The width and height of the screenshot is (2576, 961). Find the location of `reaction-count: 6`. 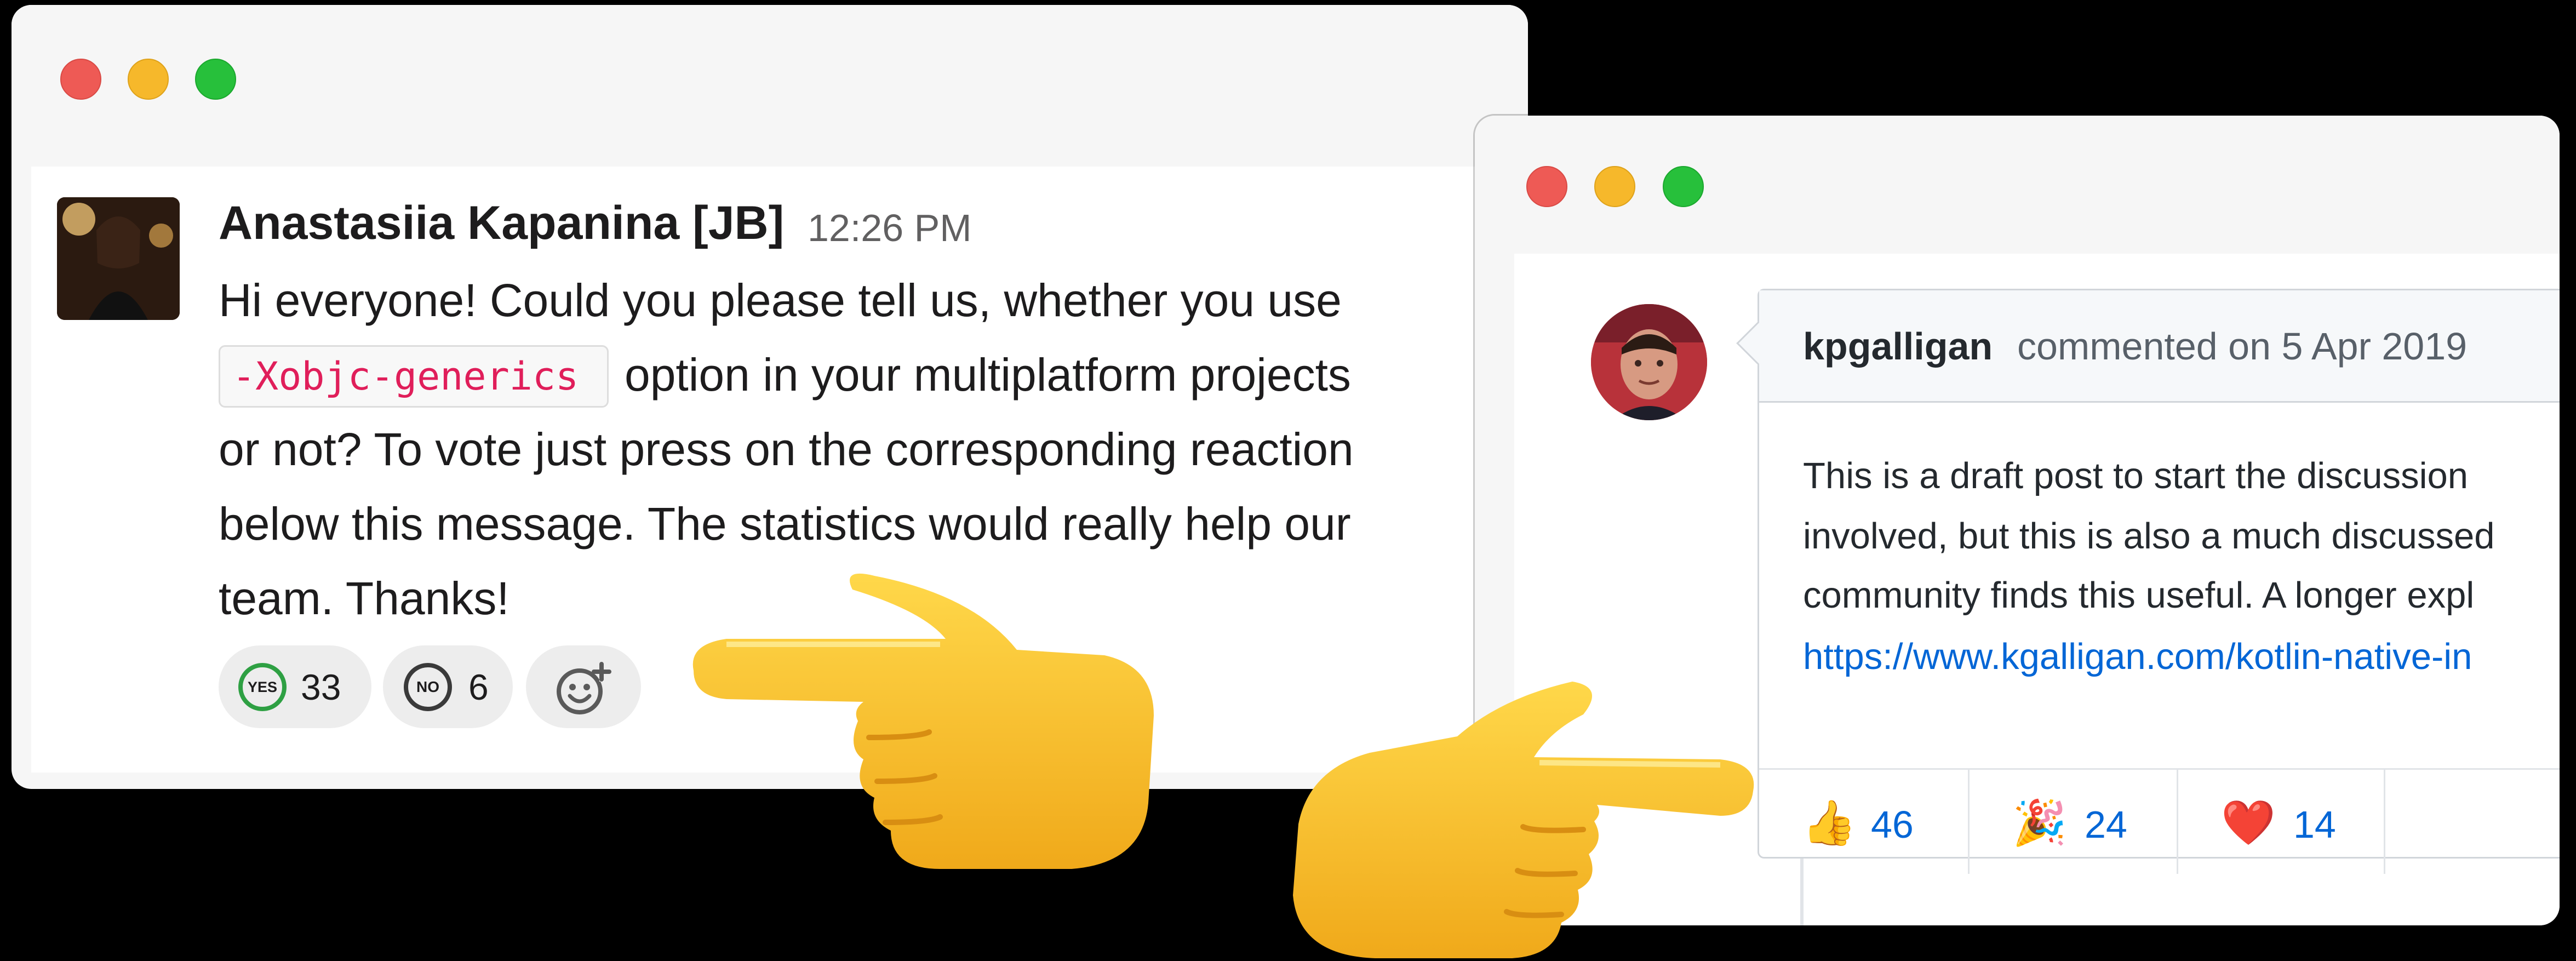

reaction-count: 6 is located at coordinates (478, 687).